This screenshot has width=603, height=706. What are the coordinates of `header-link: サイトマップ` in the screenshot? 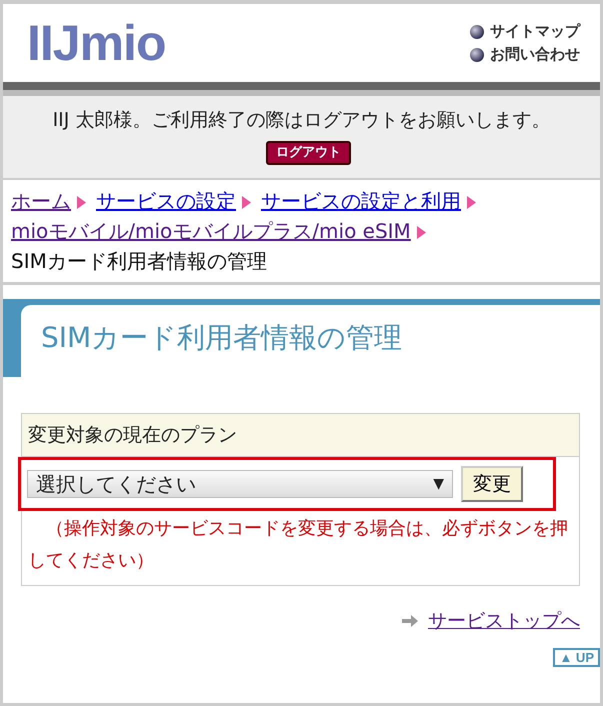 It's located at (535, 31).